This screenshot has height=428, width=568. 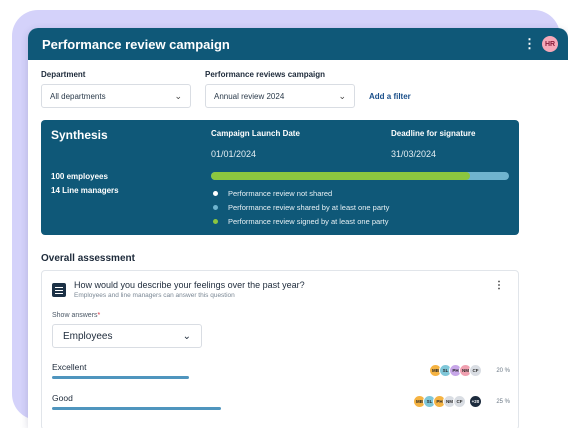 I want to click on show-answers-text: Show answers, so click(x=75, y=315).